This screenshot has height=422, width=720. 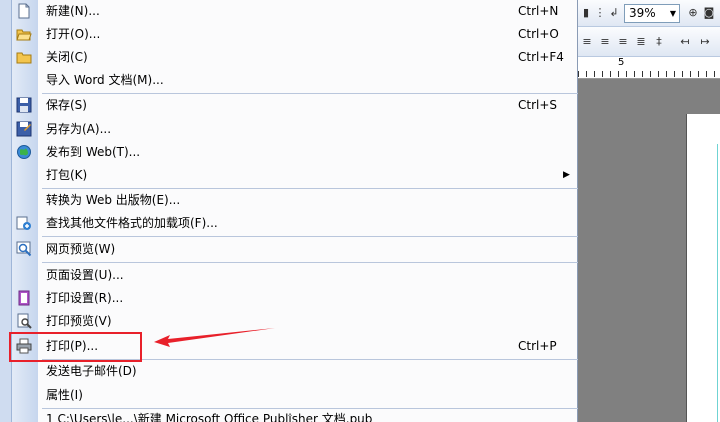 What do you see at coordinates (295, 34) in the screenshot?
I see `menu-item-open: 打开(O)... Ctrl+O` at bounding box center [295, 34].